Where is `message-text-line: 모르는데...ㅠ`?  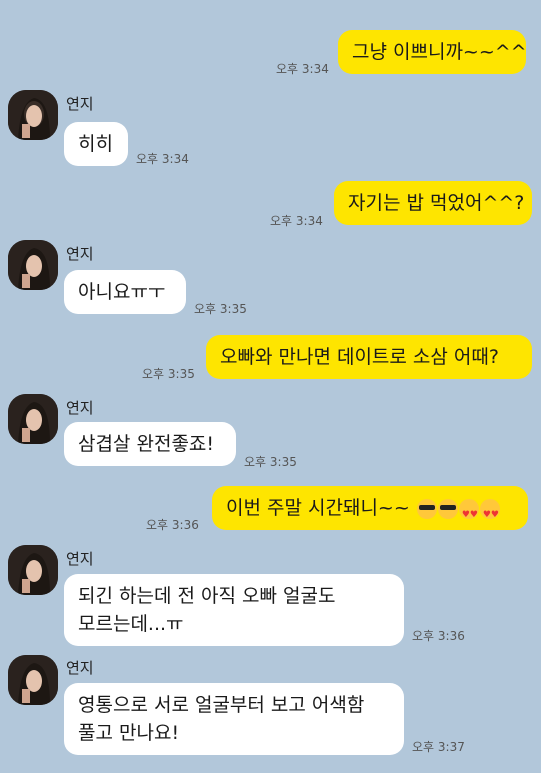
message-text-line: 모르는데...ㅠ is located at coordinates (131, 624).